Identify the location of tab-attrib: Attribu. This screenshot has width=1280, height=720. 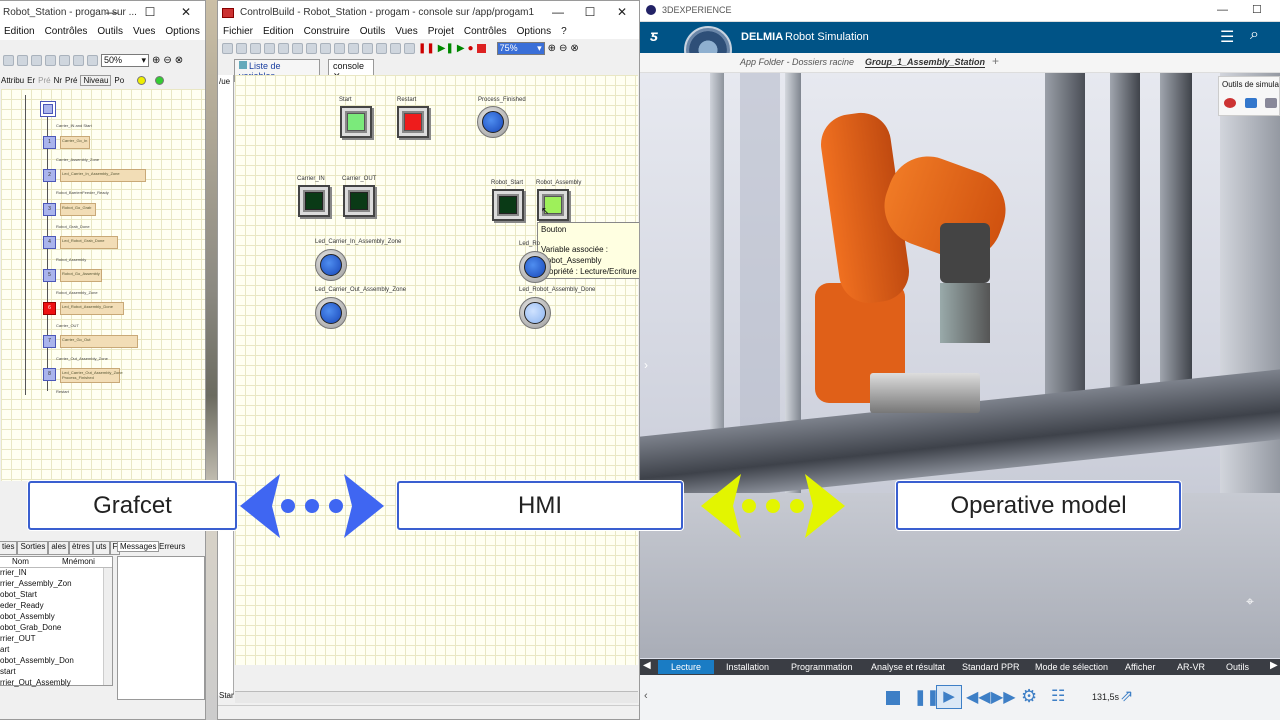
(12, 80).